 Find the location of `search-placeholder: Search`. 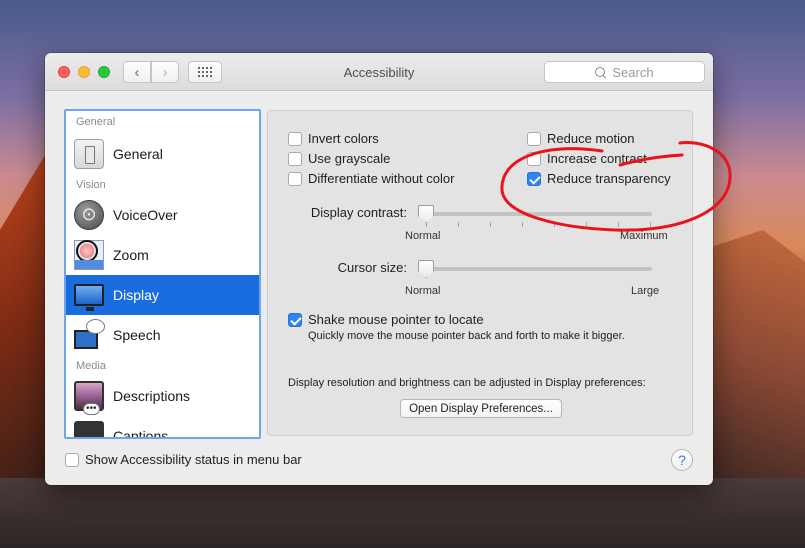

search-placeholder: Search is located at coordinates (633, 72).